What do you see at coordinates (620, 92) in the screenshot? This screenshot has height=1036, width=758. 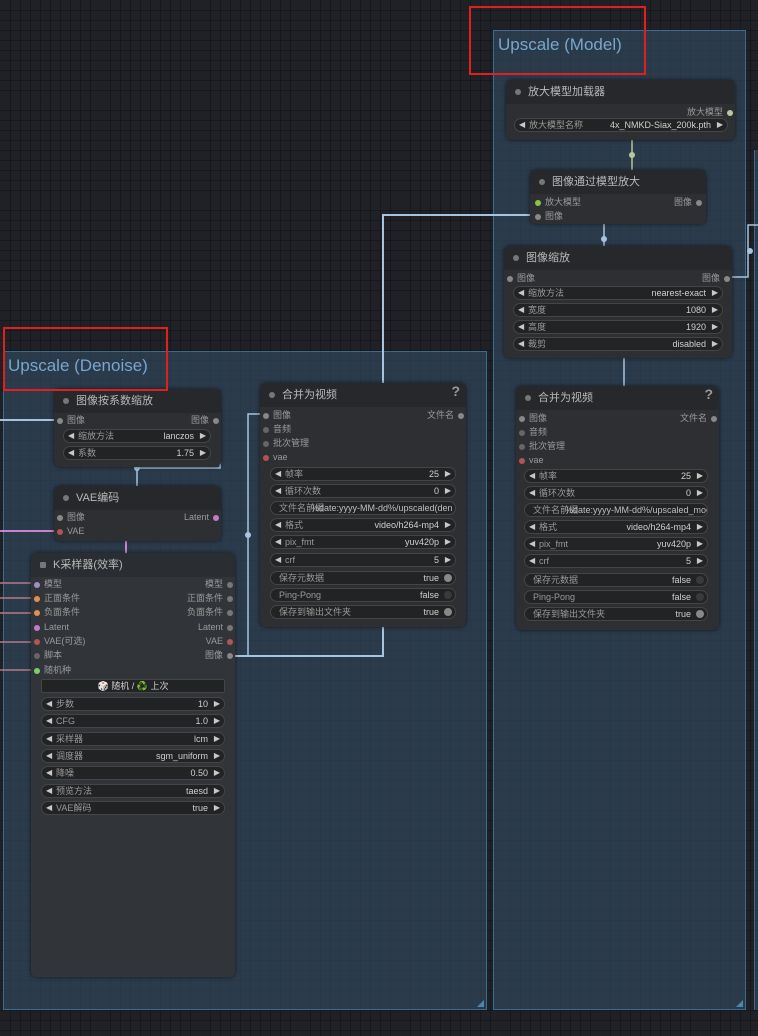 I see `node-title: 放大模型加载器` at bounding box center [620, 92].